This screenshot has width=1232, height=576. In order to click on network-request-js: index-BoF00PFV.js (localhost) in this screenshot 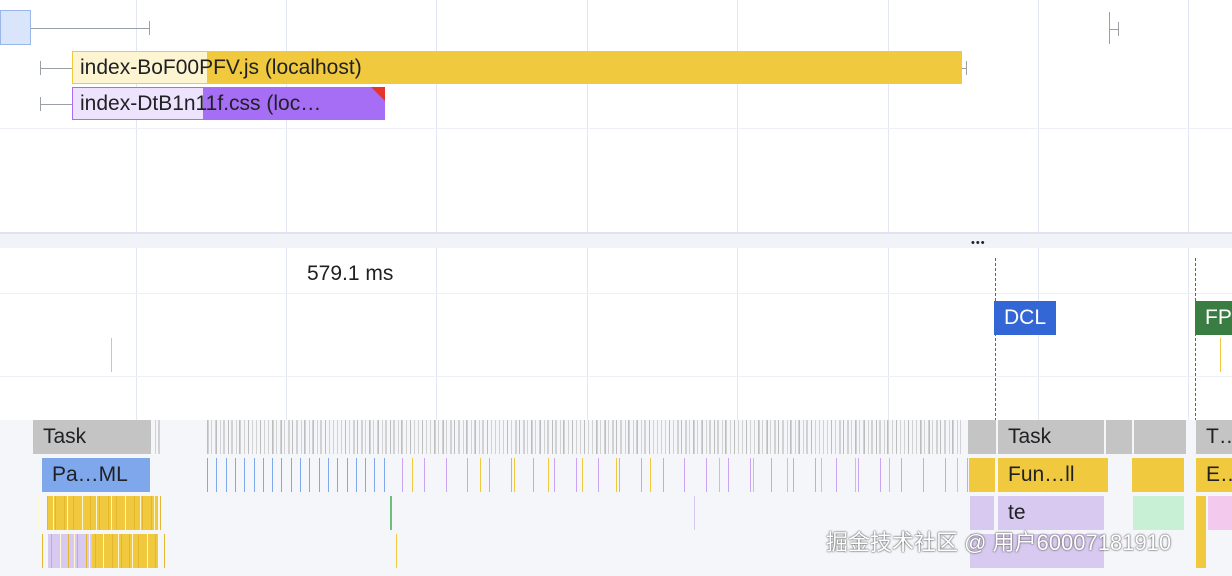, I will do `click(517, 67)`.